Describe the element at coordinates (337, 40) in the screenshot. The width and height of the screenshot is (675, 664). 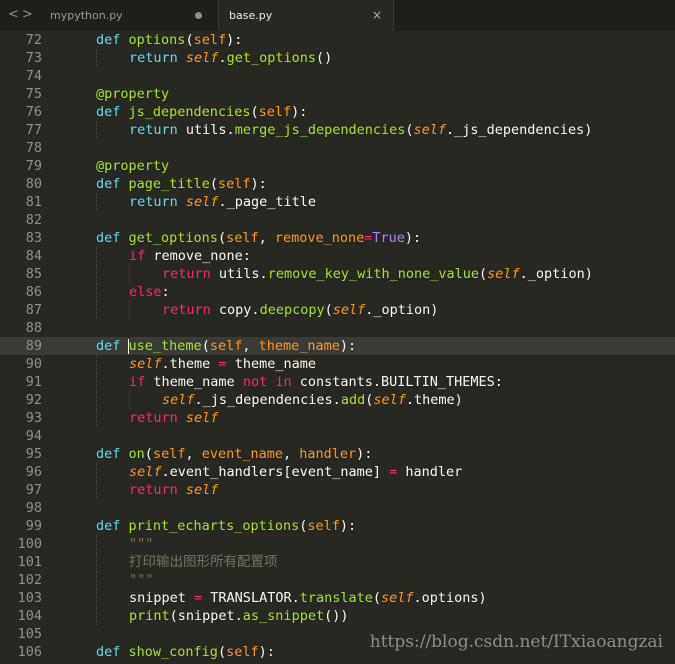
I see `code-line: 72 def options(self):` at that location.